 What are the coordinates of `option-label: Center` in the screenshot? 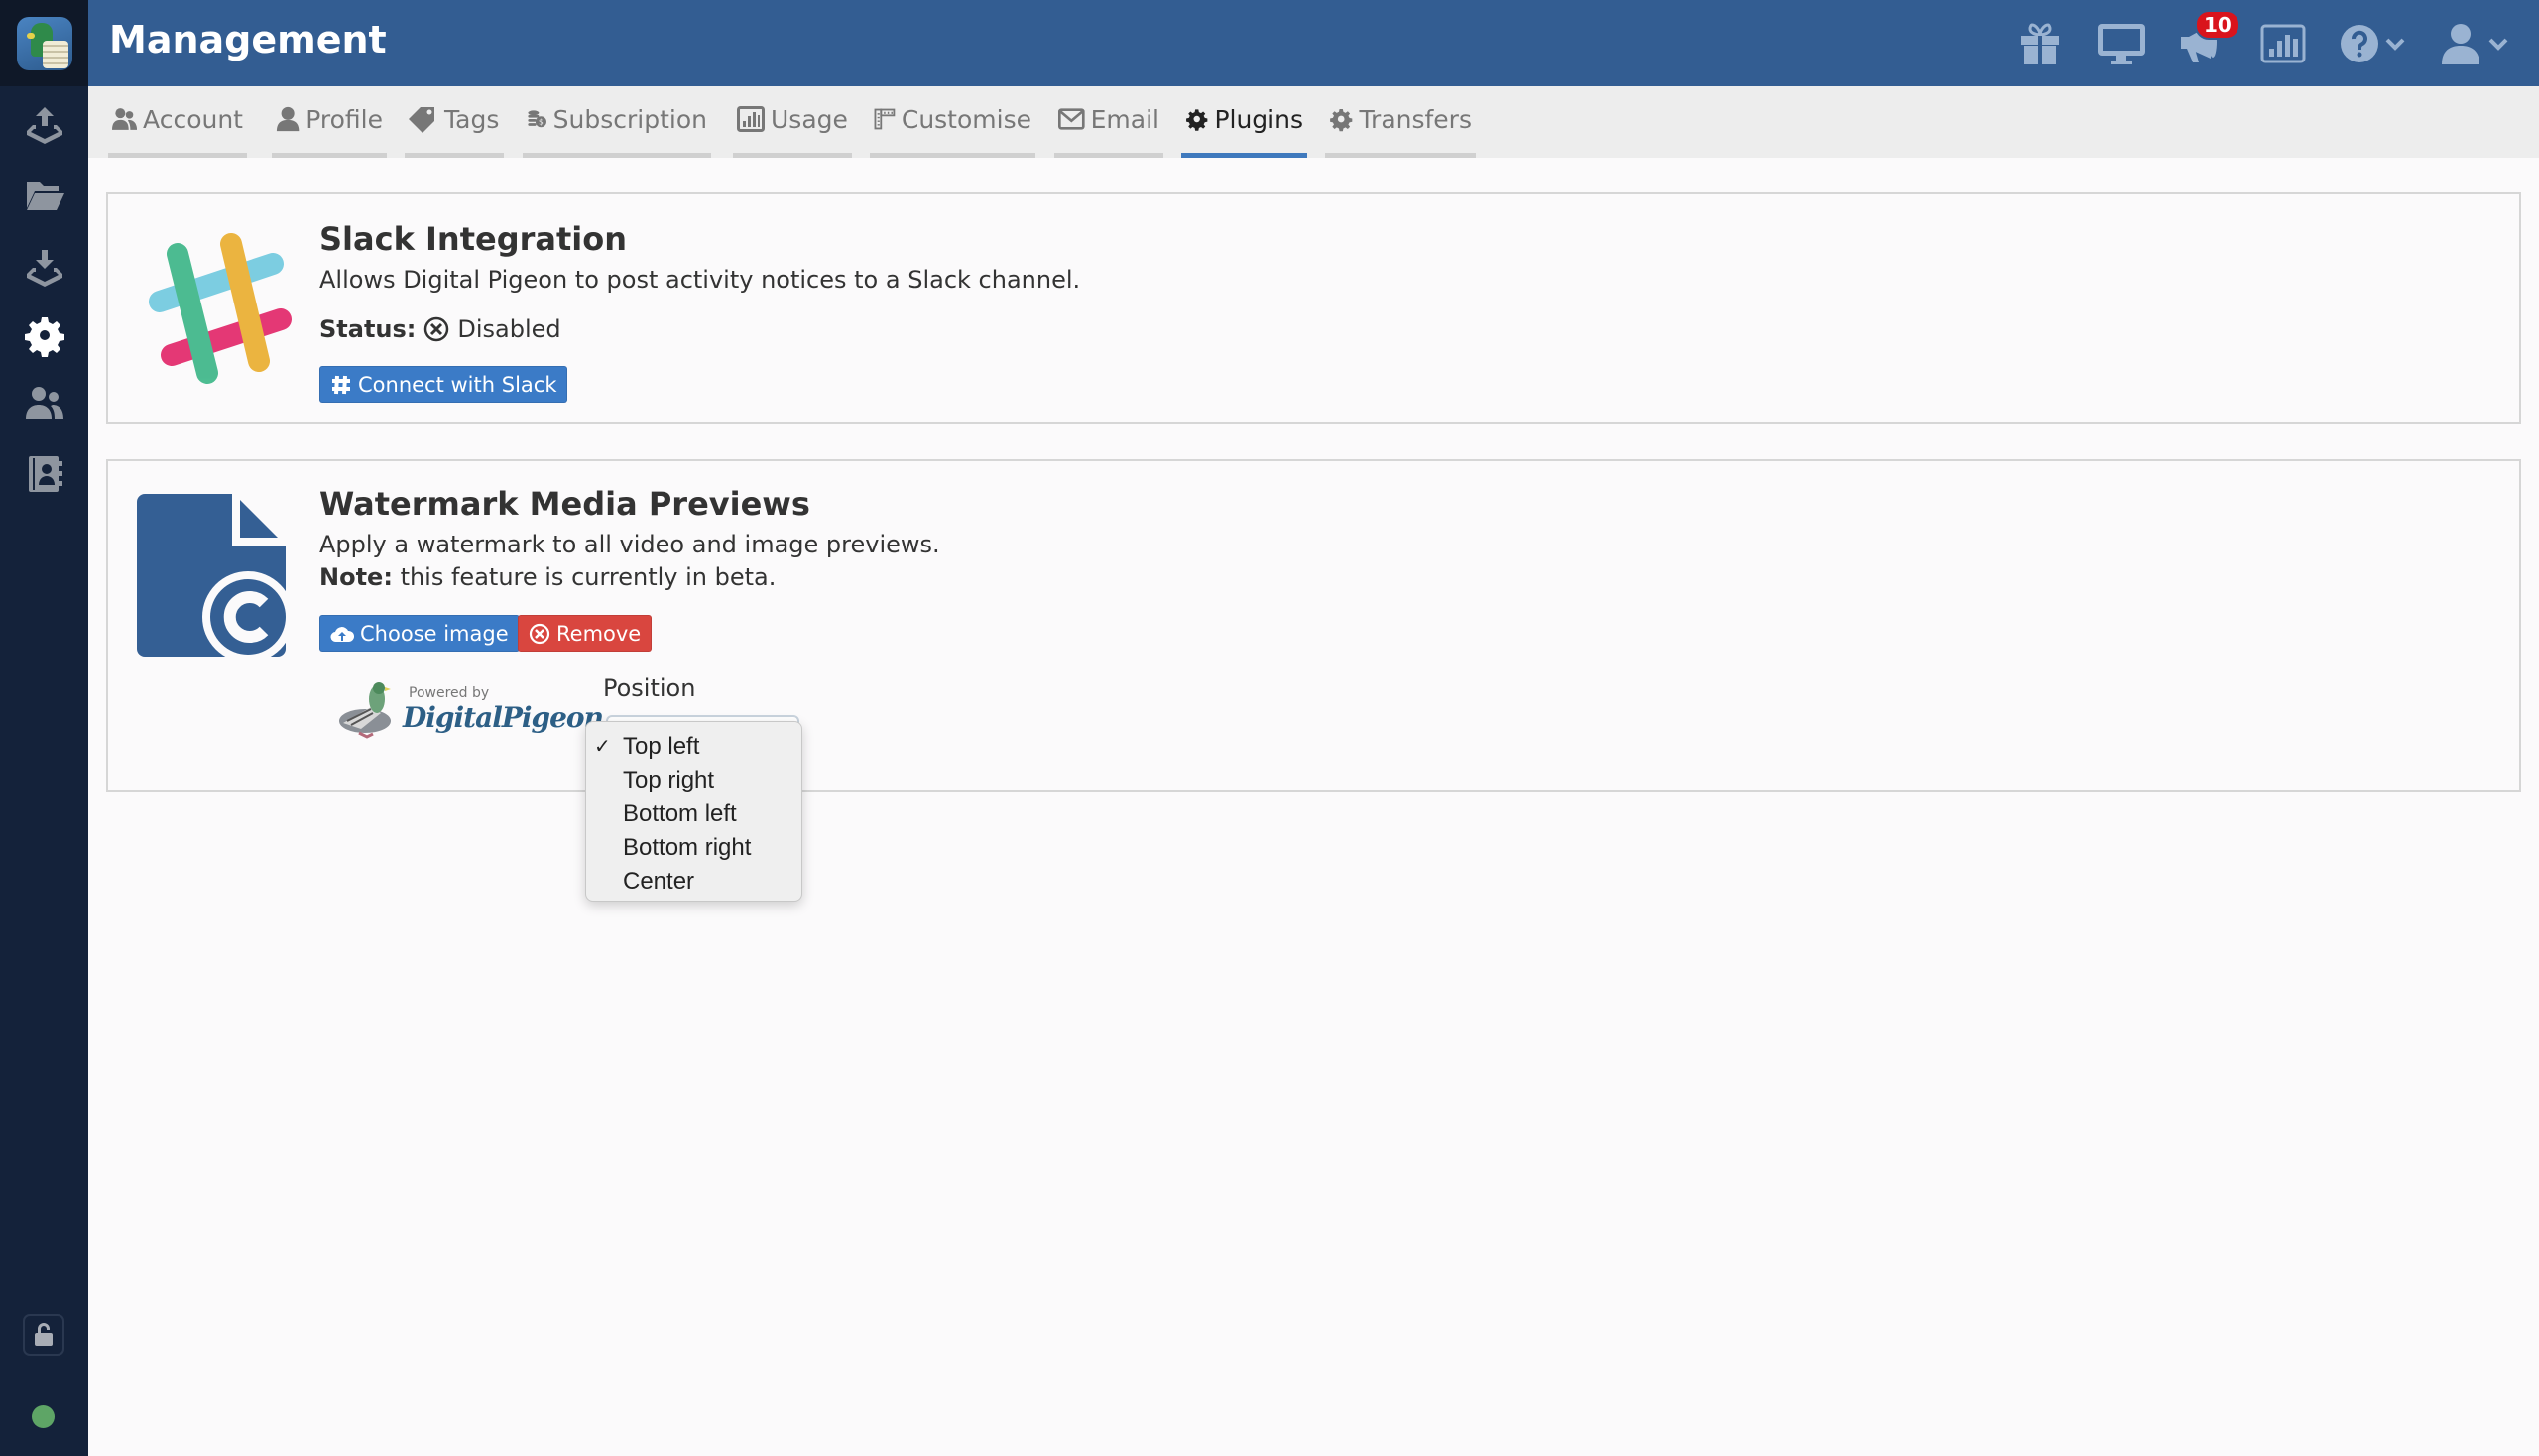 It's located at (659, 881).